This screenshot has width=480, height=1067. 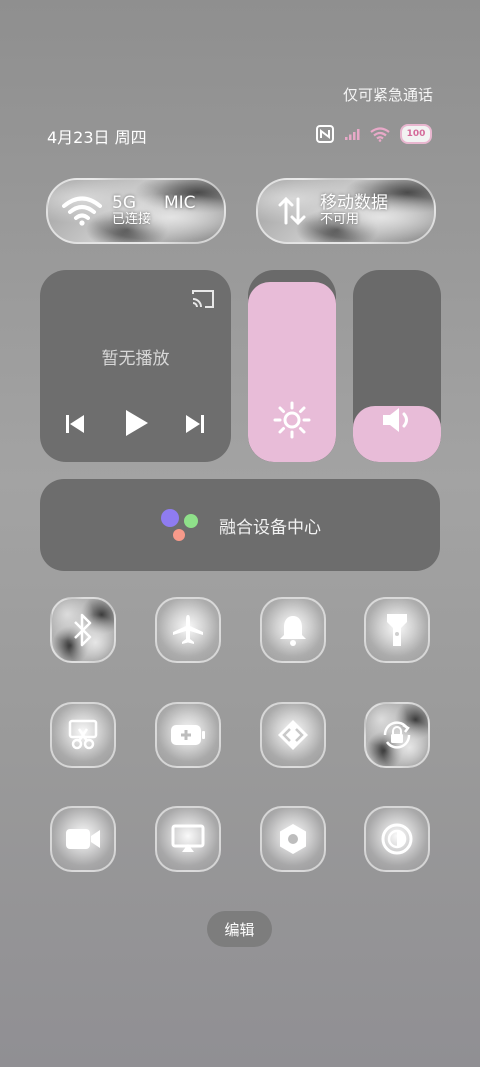 What do you see at coordinates (75, 424) in the screenshot?
I see `previous-track-icon` at bounding box center [75, 424].